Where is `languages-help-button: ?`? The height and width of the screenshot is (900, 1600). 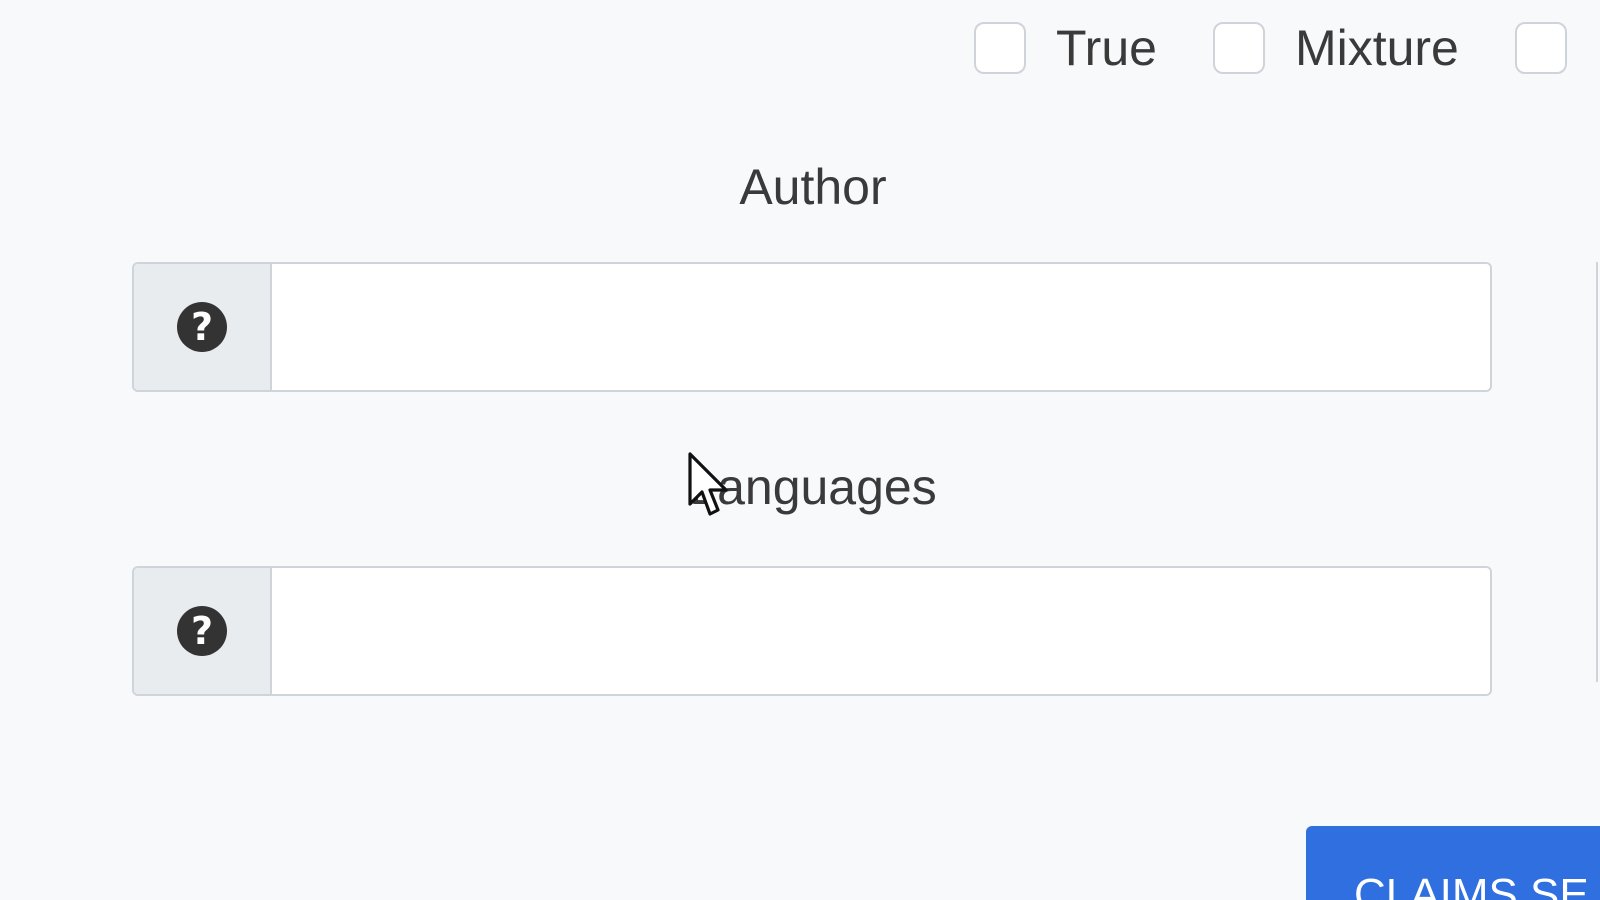
languages-help-button: ? is located at coordinates (203, 631).